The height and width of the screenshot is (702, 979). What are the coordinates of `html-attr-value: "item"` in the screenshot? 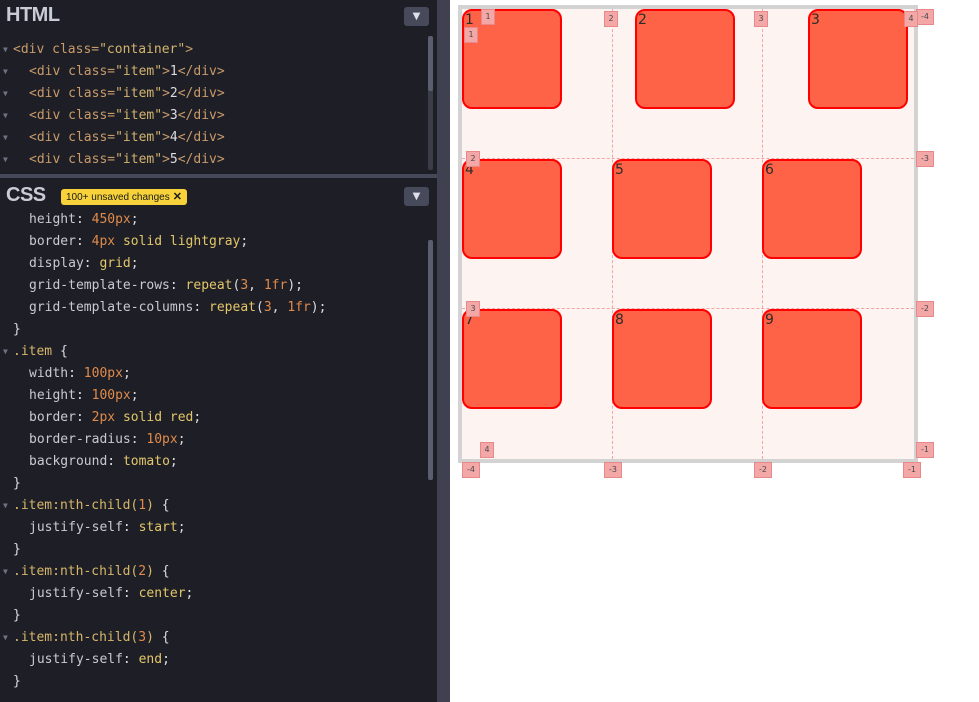 It's located at (139, 159).